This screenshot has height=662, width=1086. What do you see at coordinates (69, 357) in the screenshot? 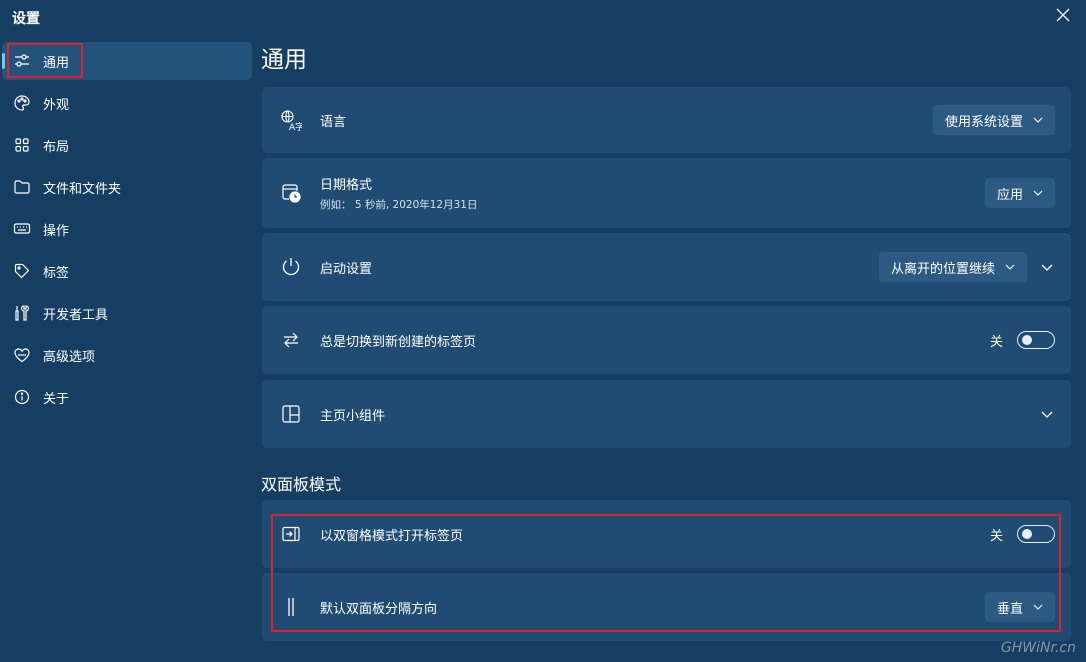
I see `sidebar-item-label: 高级选项` at bounding box center [69, 357].